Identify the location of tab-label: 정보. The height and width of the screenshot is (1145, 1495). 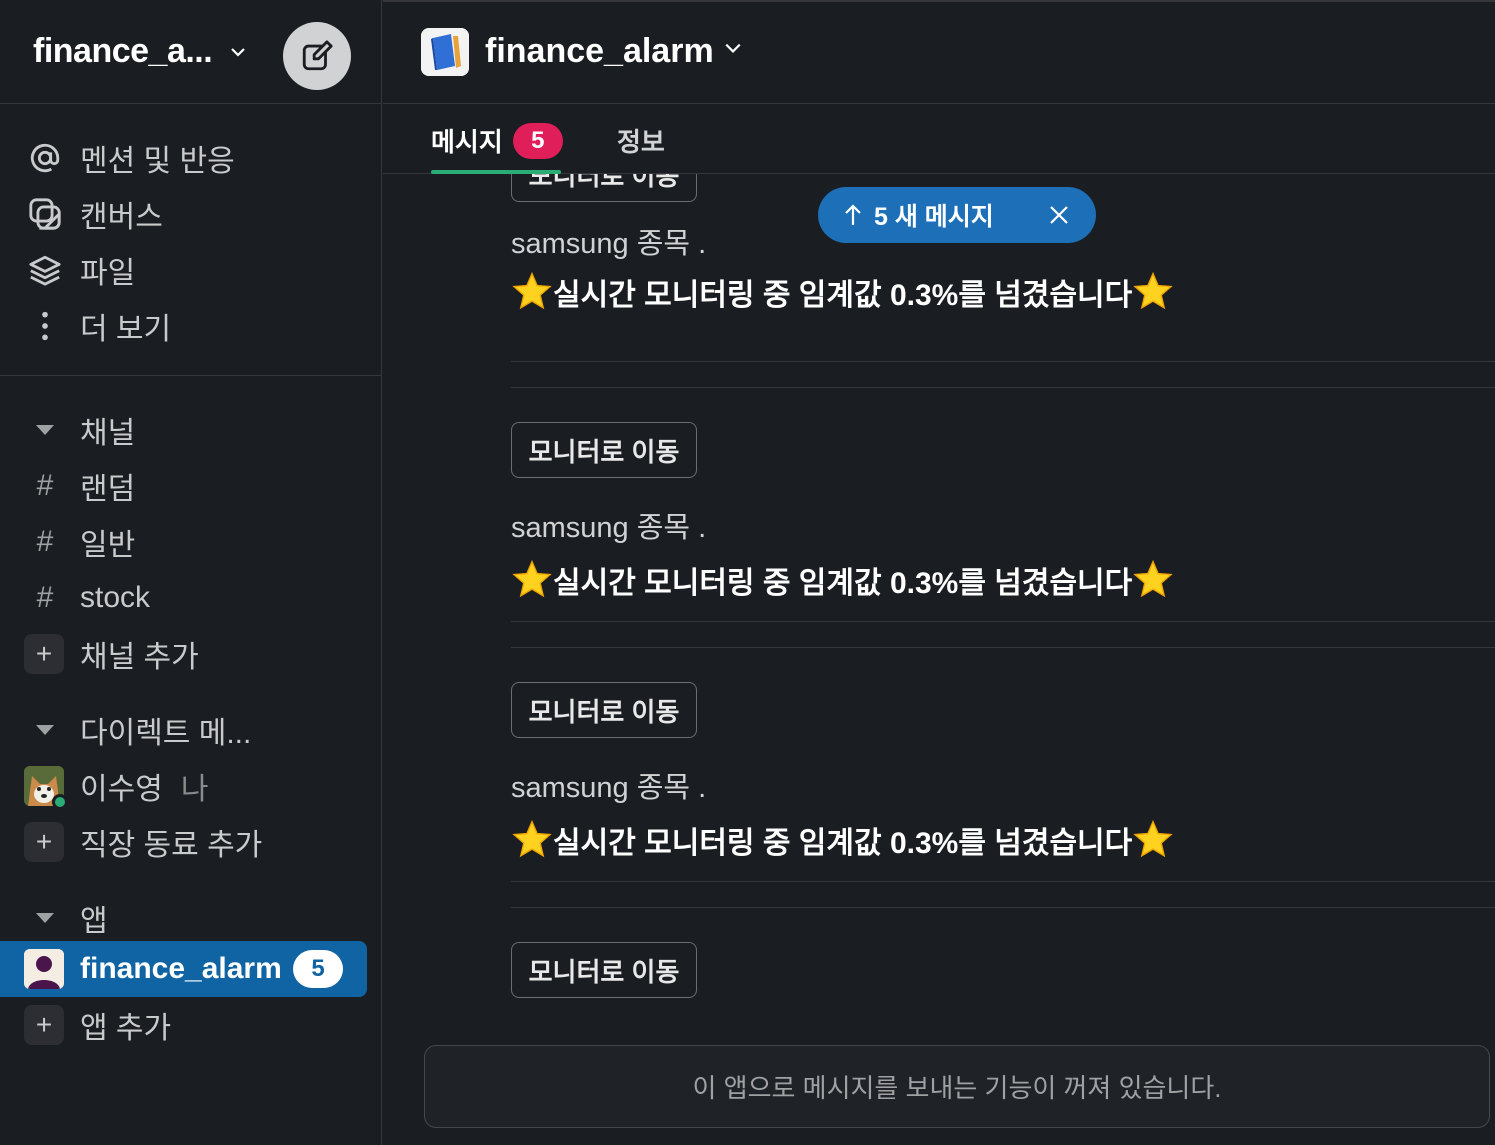
(641, 142).